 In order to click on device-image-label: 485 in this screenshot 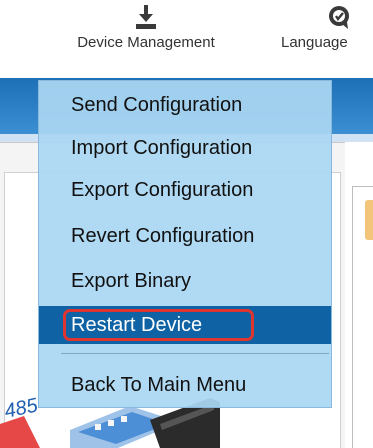, I will do `click(21, 408)`.